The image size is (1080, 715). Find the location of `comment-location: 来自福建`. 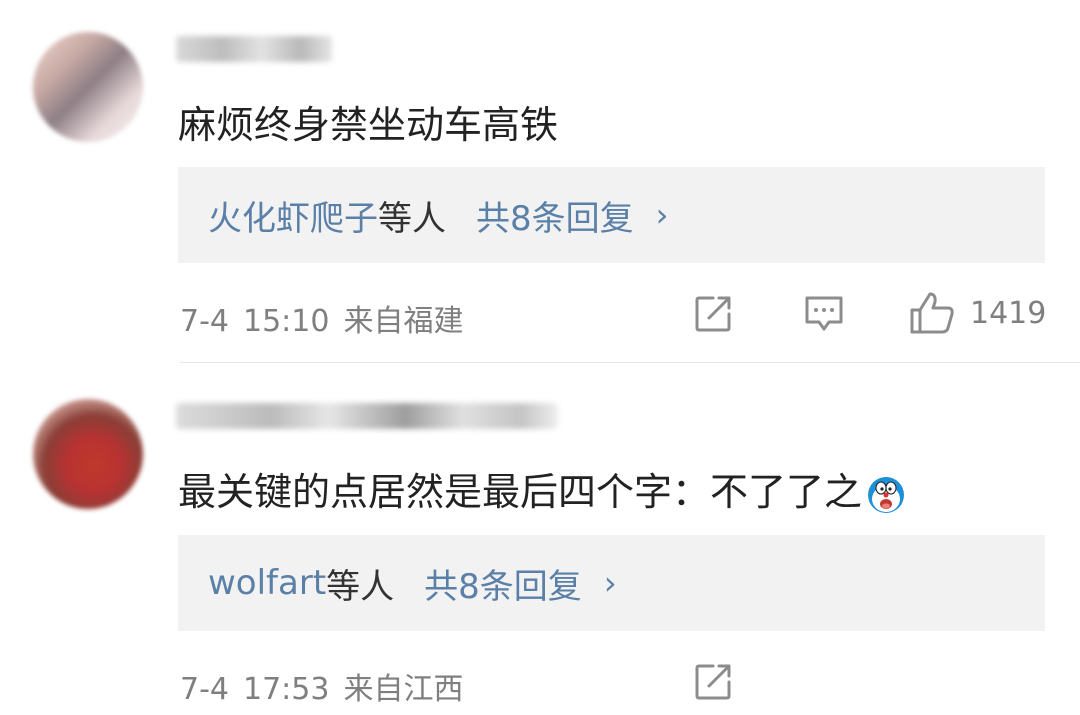

comment-location: 来自福建 is located at coordinates (403, 321).